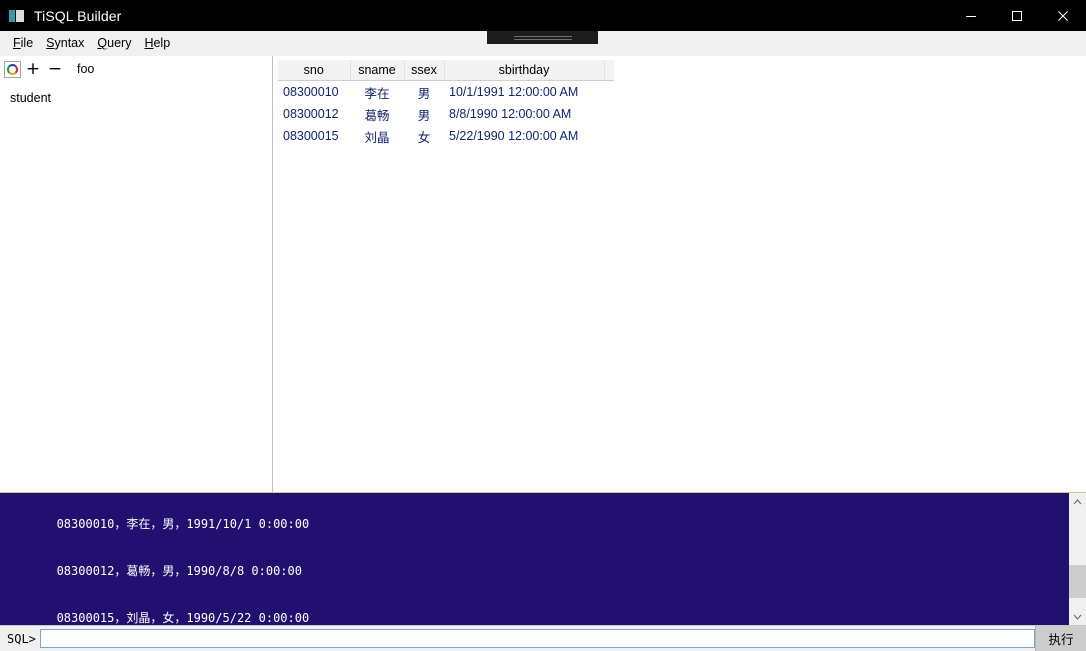 This screenshot has width=1086, height=651. I want to click on console-scrollbar, so click(1077, 559).